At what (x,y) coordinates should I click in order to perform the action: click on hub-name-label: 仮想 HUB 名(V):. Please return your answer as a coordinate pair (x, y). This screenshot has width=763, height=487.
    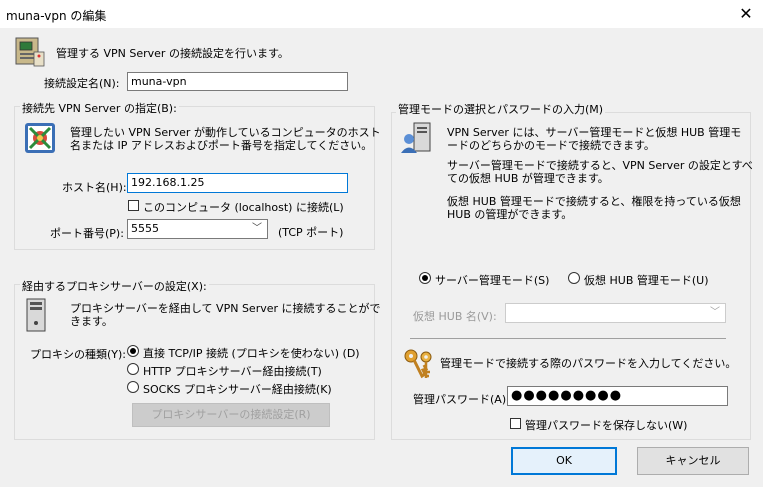
    Looking at the image, I should click on (455, 316).